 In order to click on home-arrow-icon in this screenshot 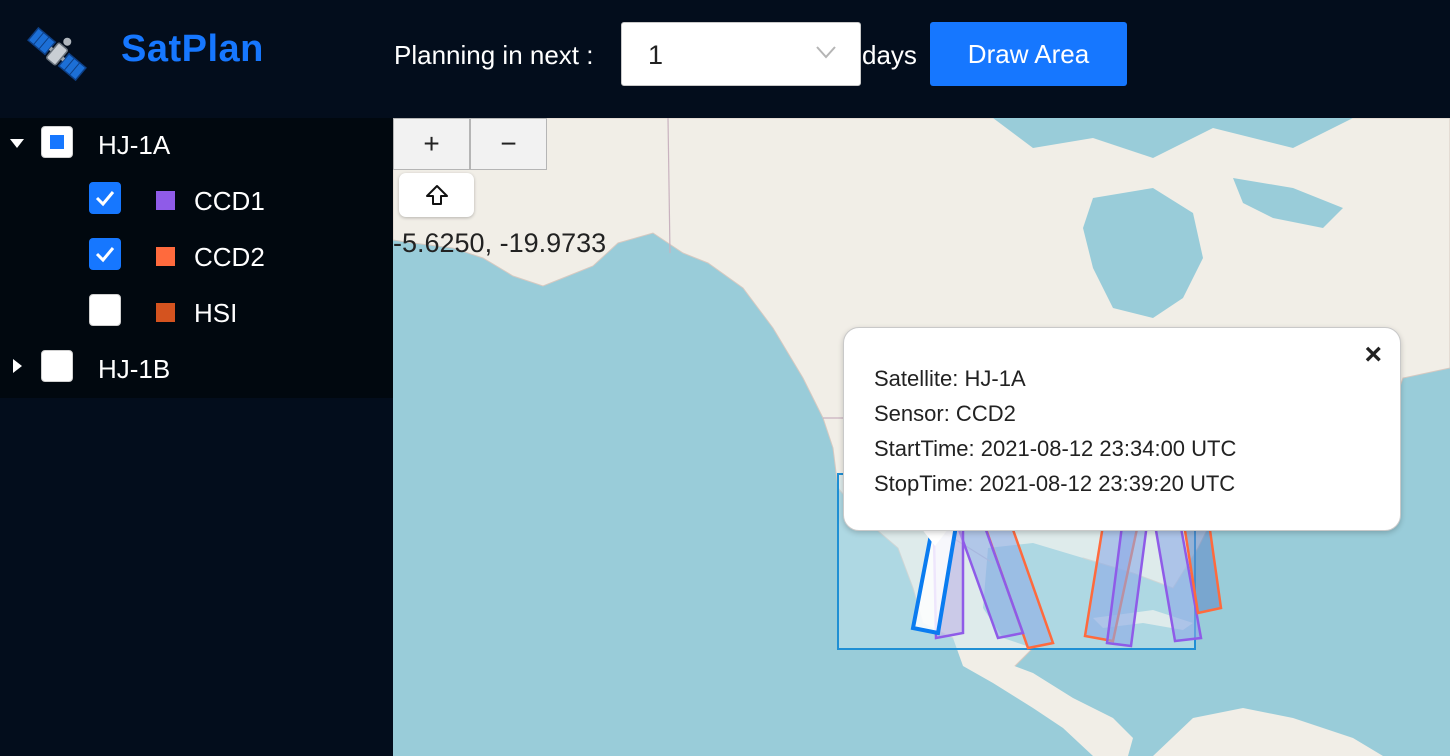, I will do `click(436, 195)`.